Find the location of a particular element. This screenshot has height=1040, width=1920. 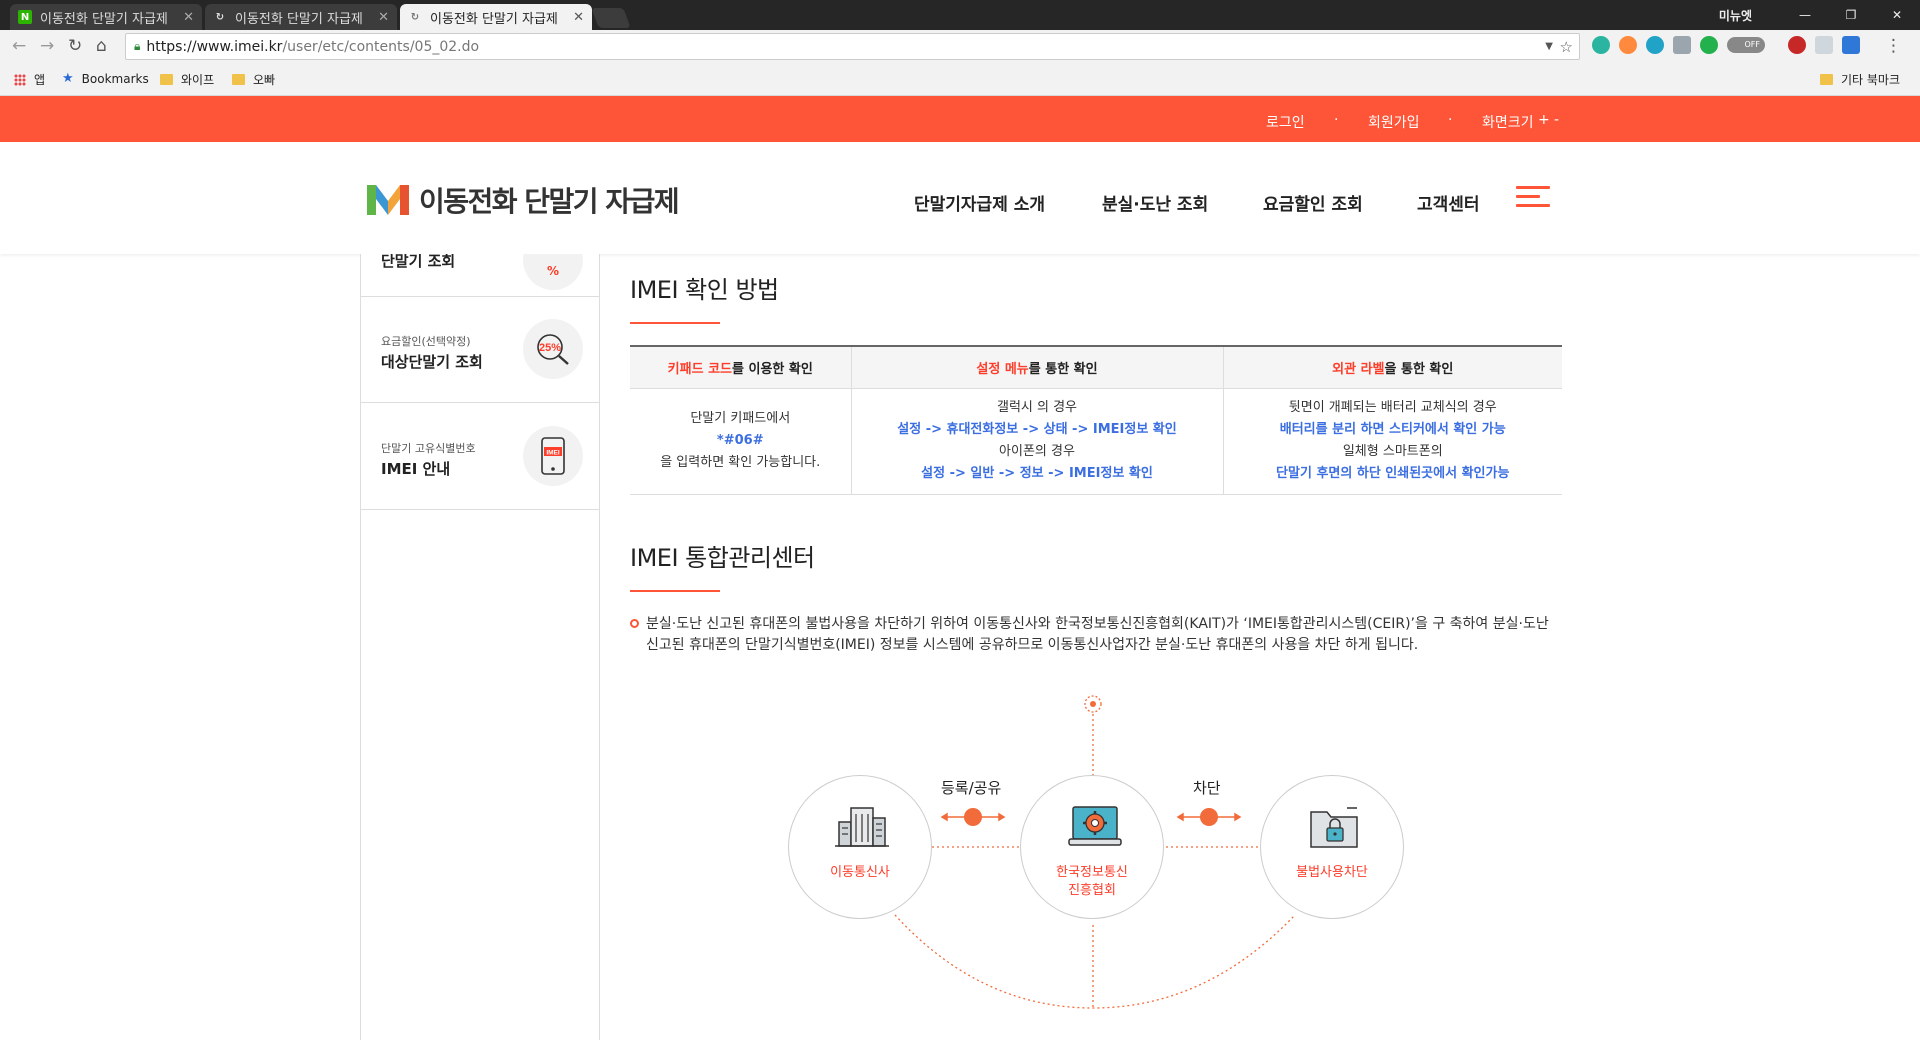

svg-text: IMEI is located at coordinates (553, 453).